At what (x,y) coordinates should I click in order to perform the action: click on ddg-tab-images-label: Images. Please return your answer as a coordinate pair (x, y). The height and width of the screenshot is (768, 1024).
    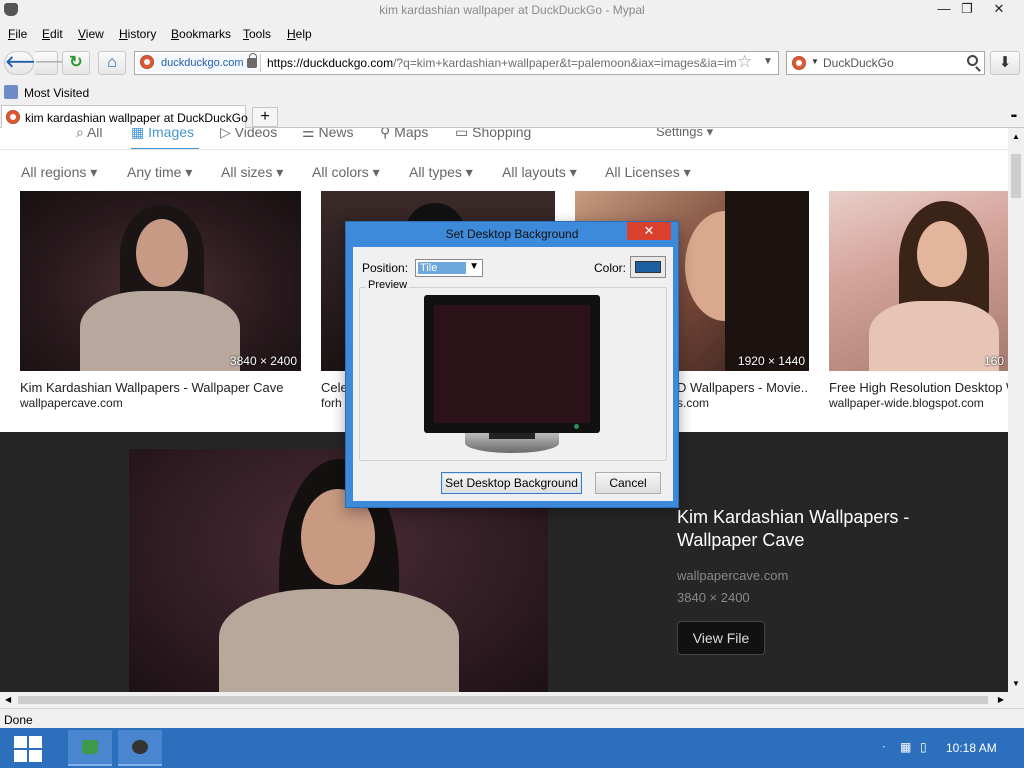
    Looking at the image, I should click on (171, 134).